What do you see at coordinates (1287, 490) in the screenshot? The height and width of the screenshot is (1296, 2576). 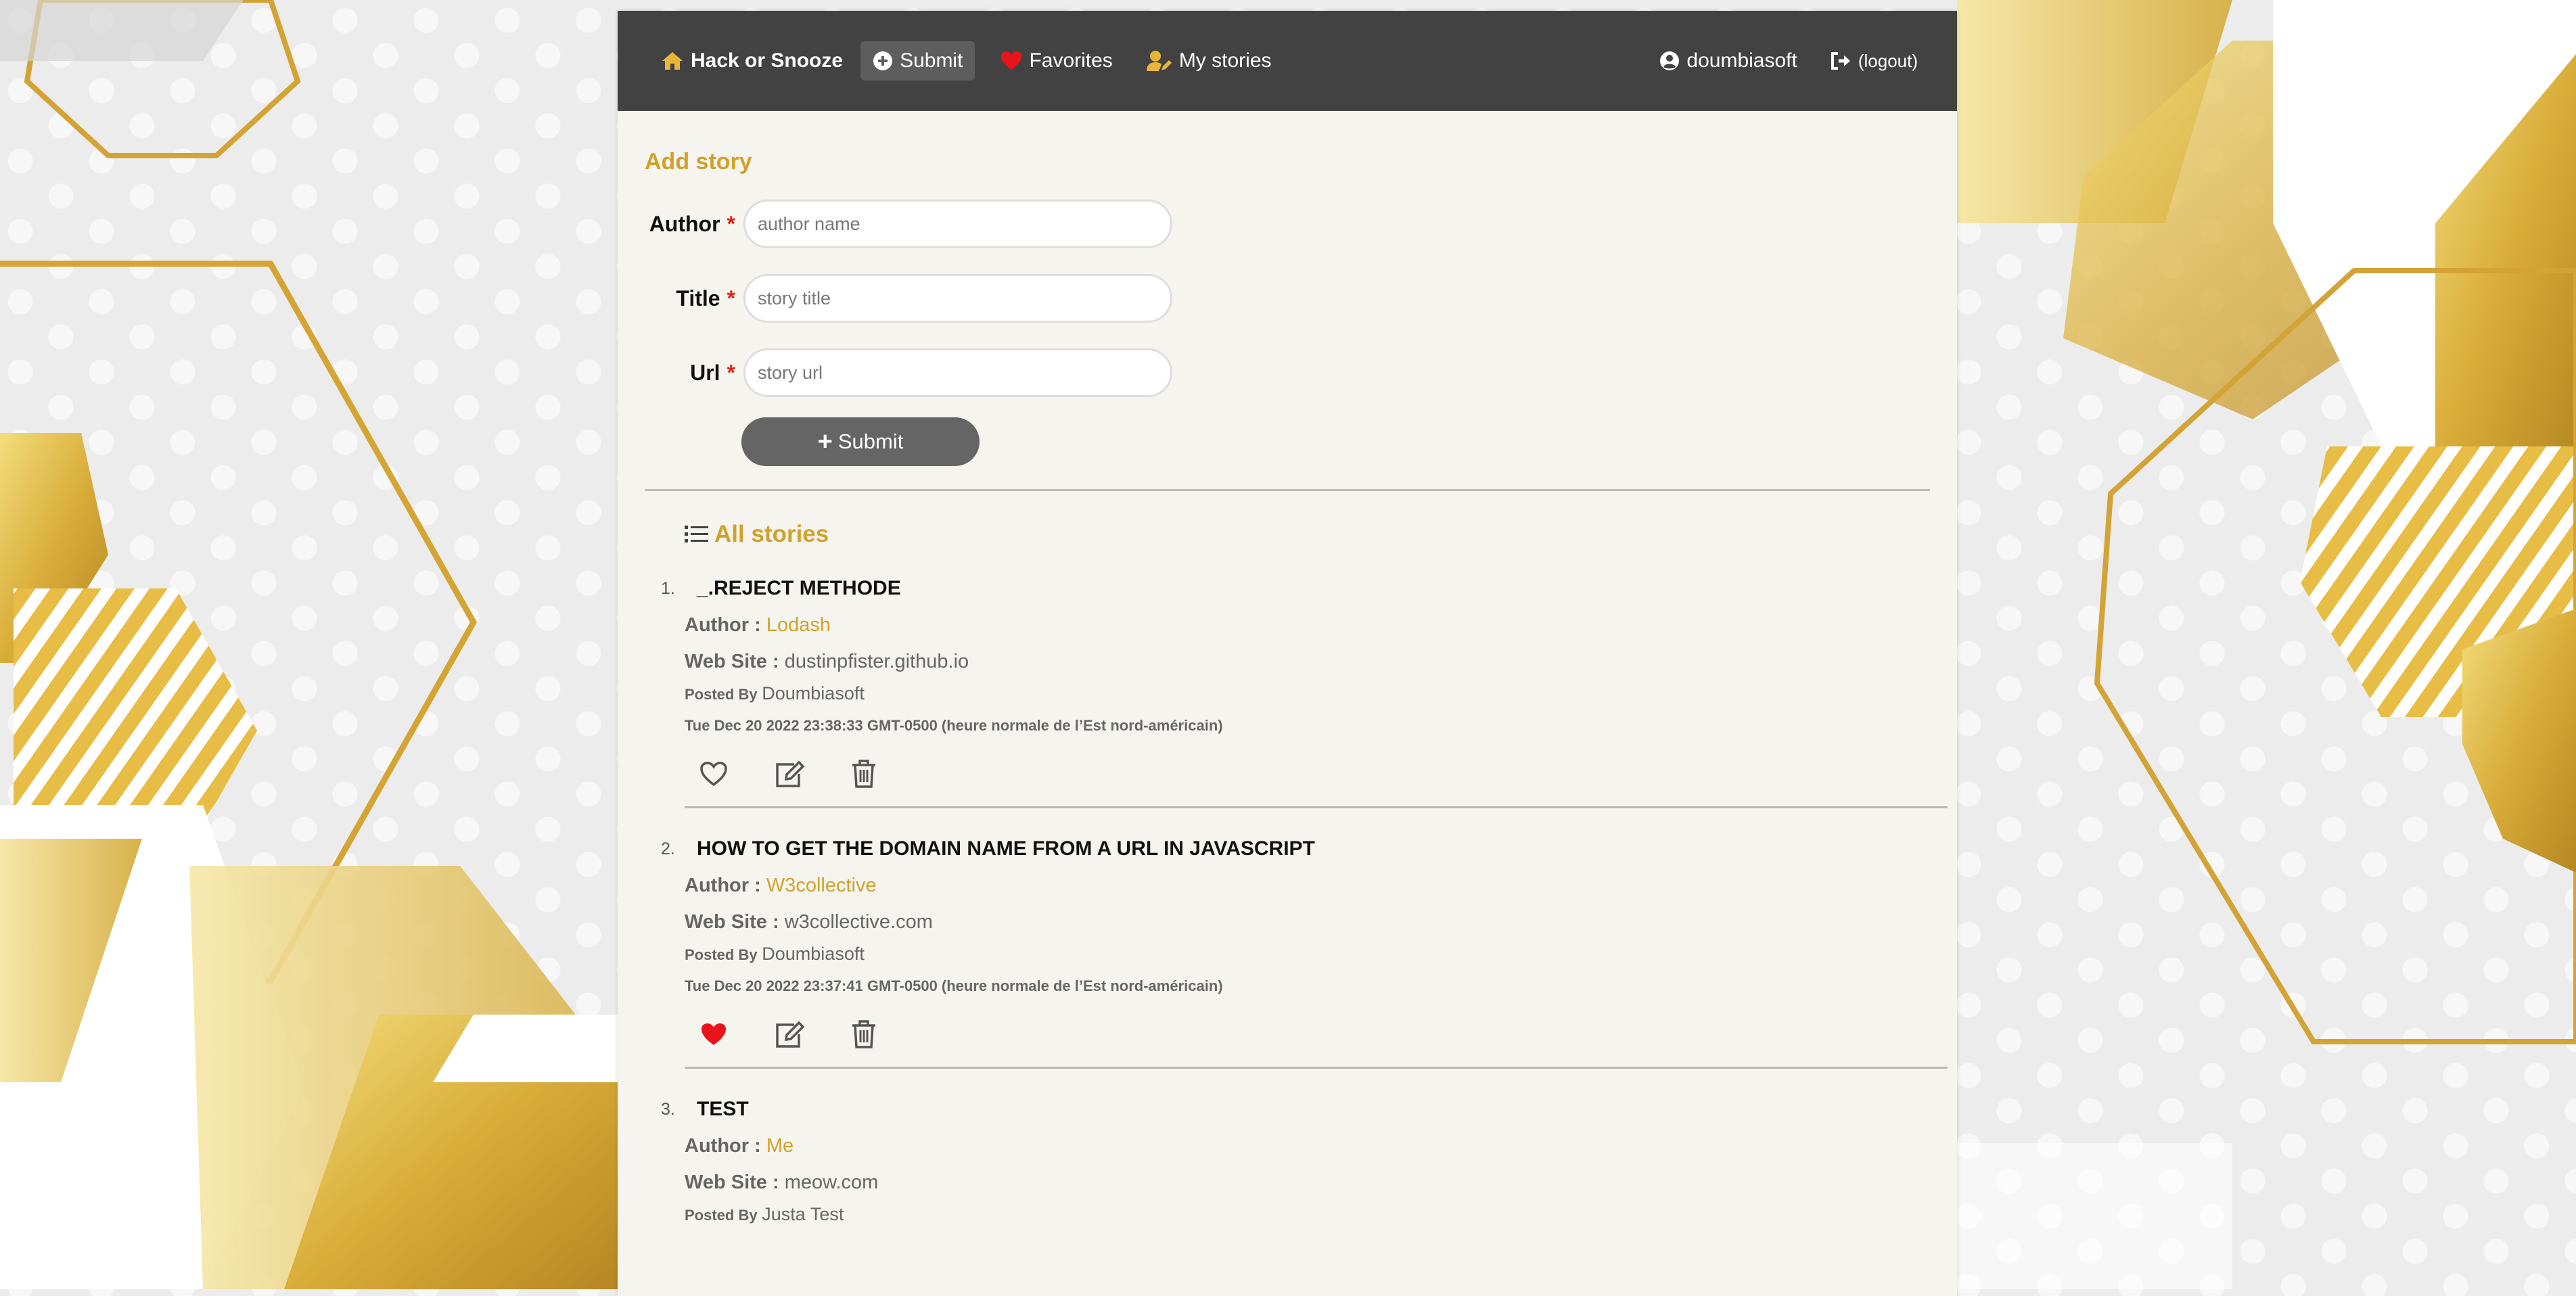 I see `divider` at bounding box center [1287, 490].